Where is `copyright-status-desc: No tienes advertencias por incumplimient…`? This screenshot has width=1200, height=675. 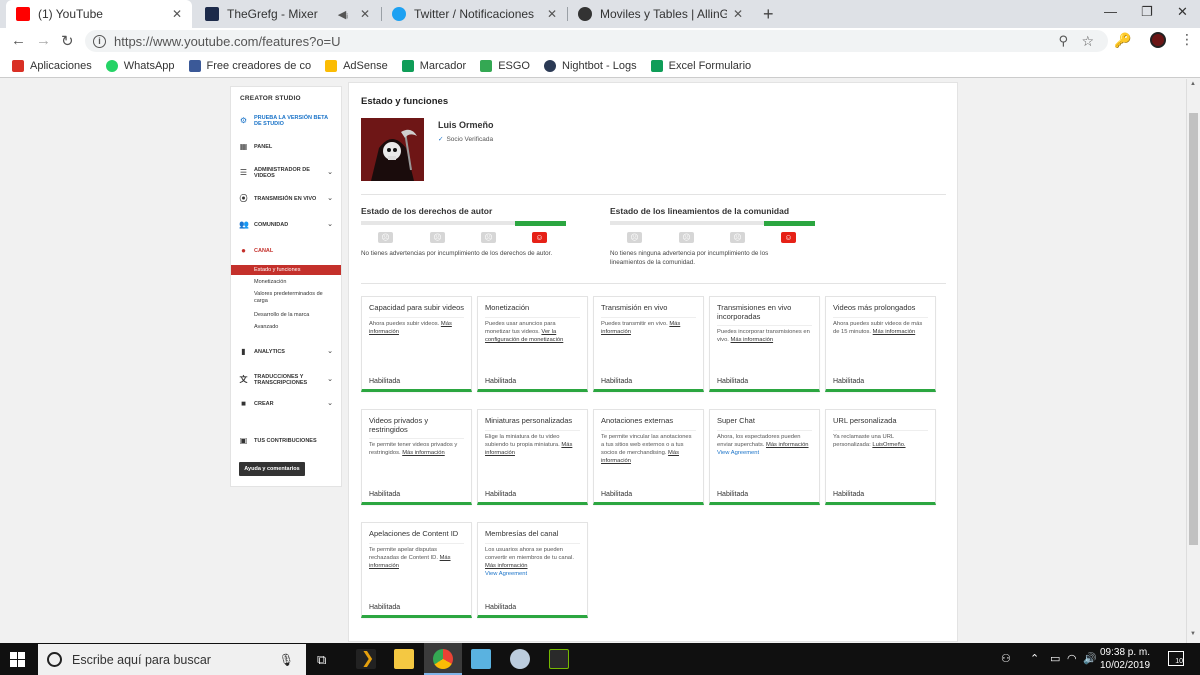
copyright-status-desc: No tienes advertencias por incumplimient… is located at coordinates (457, 253).